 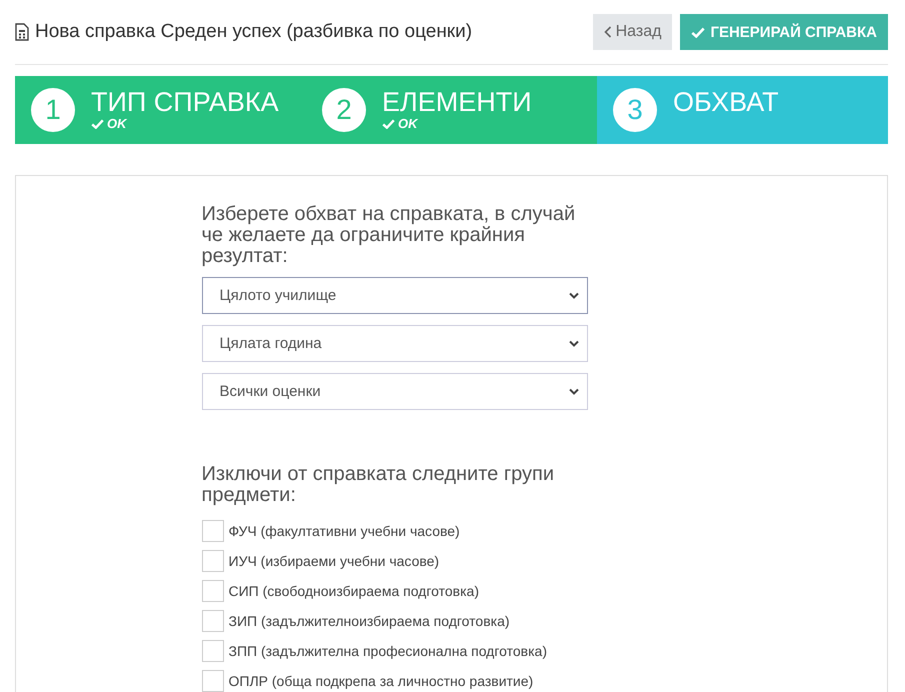 I want to click on step-label: ЕЛЕМЕНТИ, so click(x=457, y=102).